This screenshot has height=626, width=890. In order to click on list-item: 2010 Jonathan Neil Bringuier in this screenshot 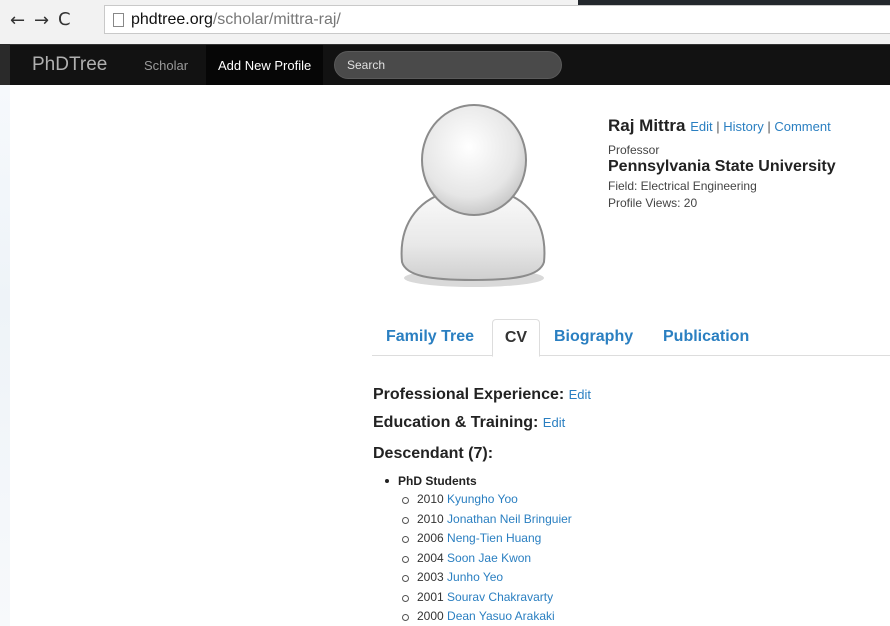, I will do `click(477, 520)`.